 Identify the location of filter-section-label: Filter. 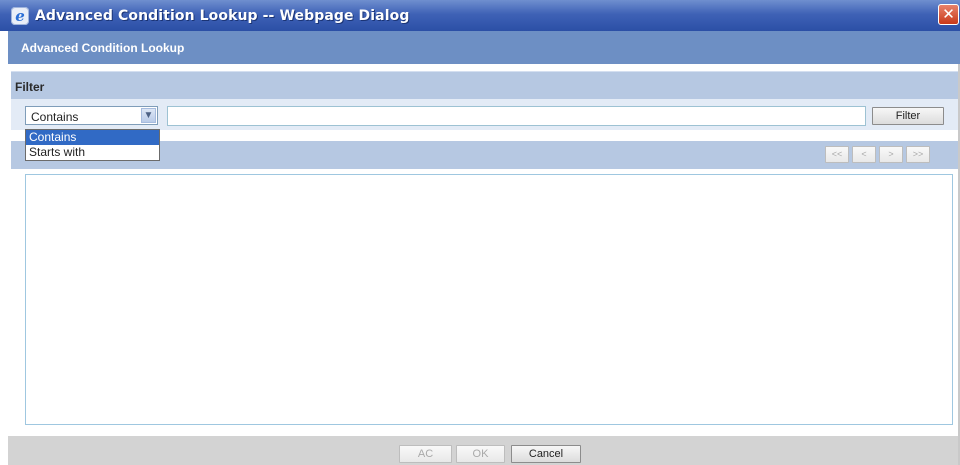
(30, 87).